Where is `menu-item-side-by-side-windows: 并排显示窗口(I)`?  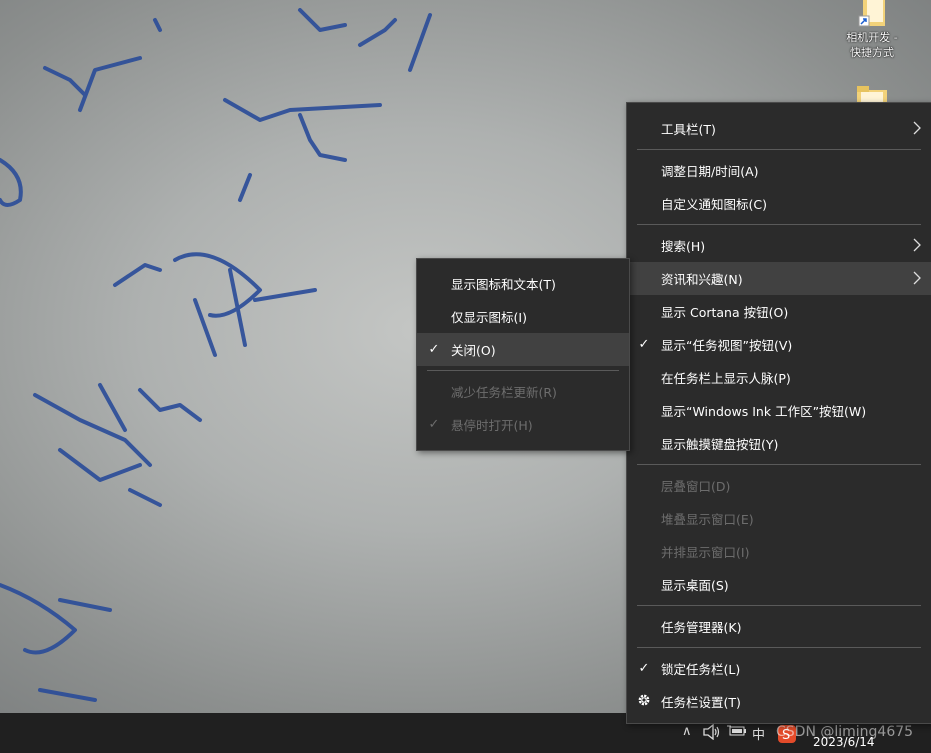 menu-item-side-by-side-windows: 并排显示窗口(I) is located at coordinates (779, 551).